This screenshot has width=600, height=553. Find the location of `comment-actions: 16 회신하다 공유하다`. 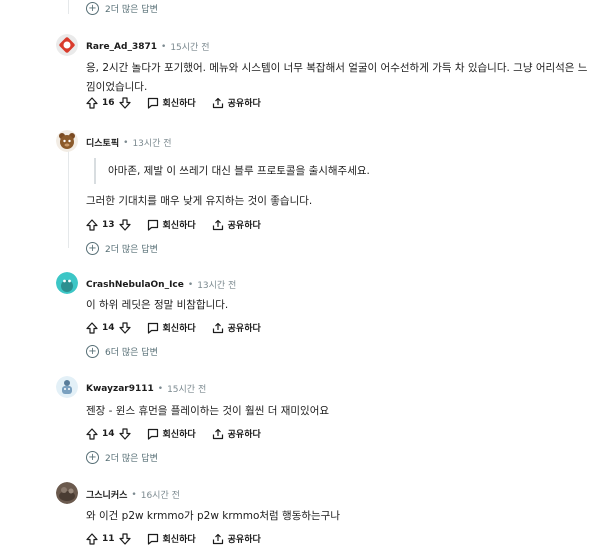

comment-actions: 16 회신하다 공유하다 is located at coordinates (173, 102).